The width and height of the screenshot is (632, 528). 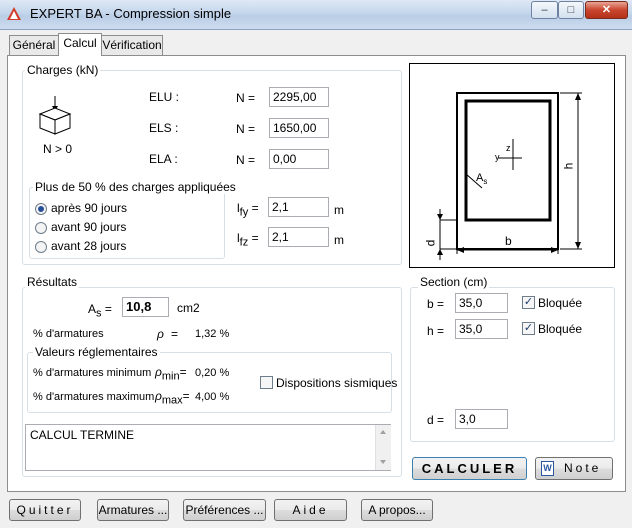 I want to click on radio-apres-90-label: après 90 jours, so click(x=89, y=208).